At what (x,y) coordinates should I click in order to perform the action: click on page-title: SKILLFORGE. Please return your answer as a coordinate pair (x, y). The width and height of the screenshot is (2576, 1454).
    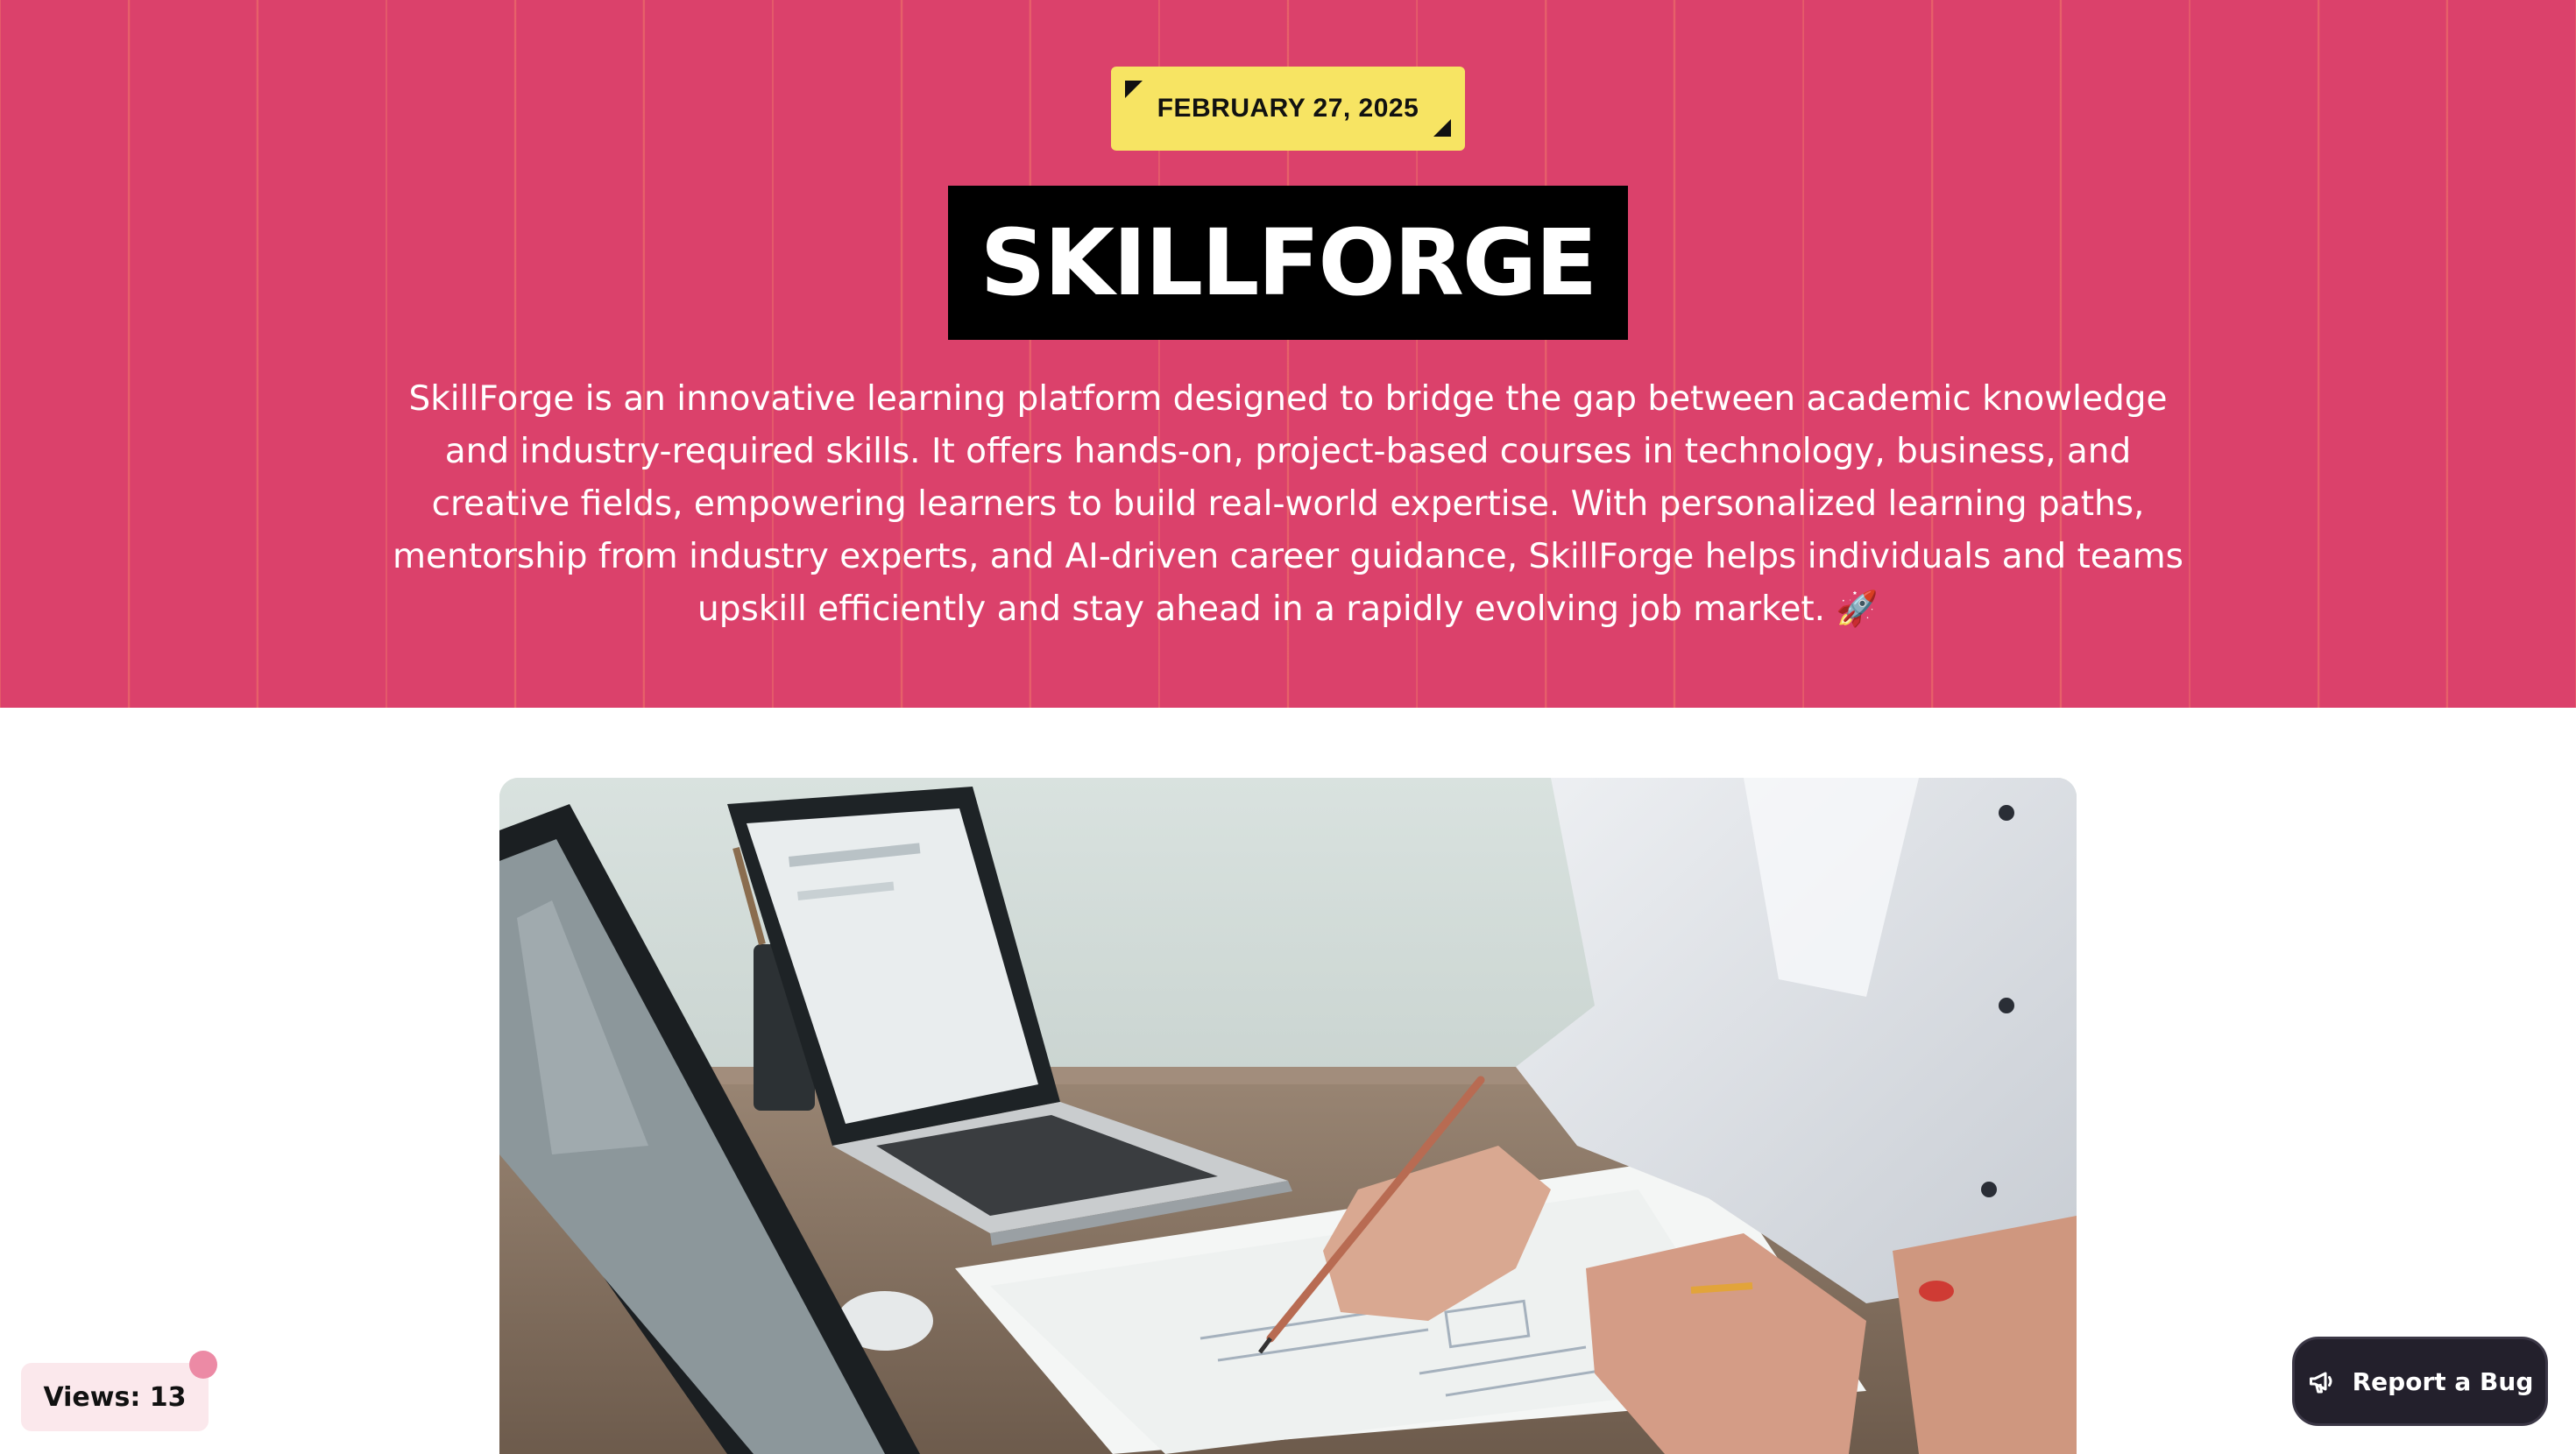
    Looking at the image, I should click on (1289, 262).